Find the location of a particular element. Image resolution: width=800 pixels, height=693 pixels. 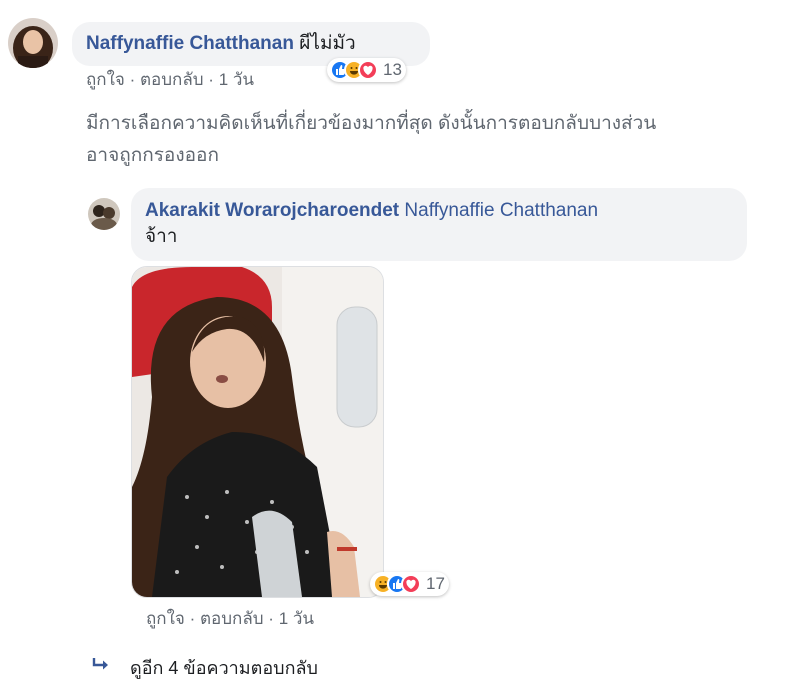

comment-time: 1 วัน is located at coordinates (236, 79).